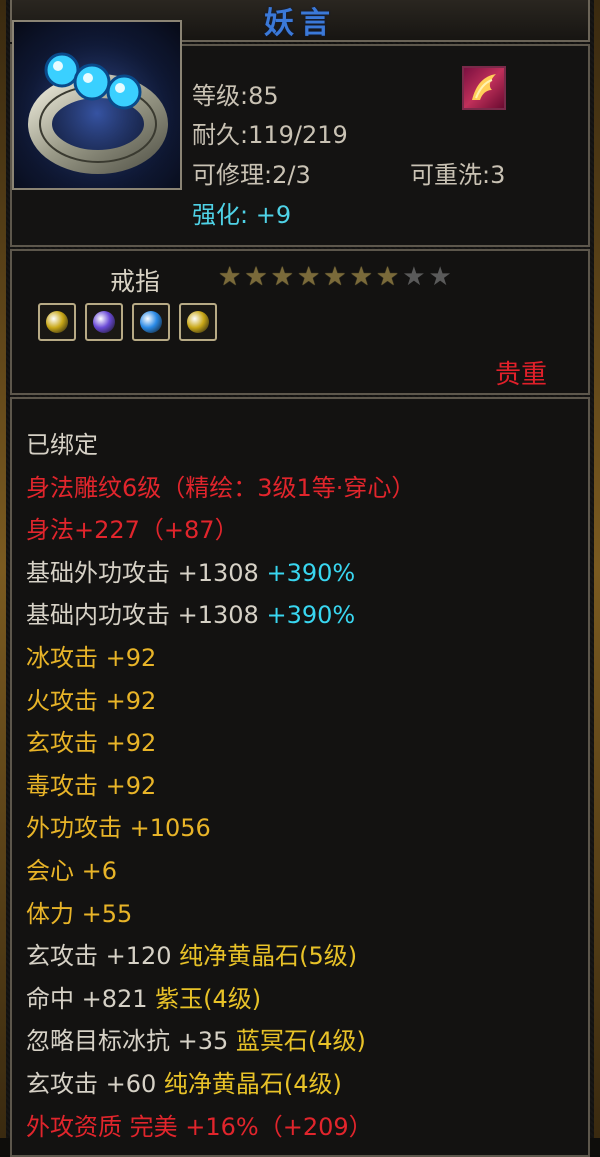  Describe the element at coordinates (135, 281) in the screenshot. I see `item-type-name: 戒指` at that location.